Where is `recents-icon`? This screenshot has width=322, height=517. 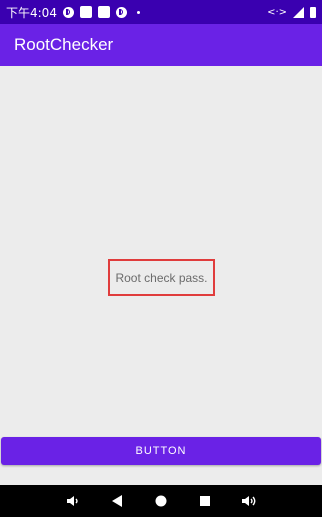
recents-icon is located at coordinates (205, 501).